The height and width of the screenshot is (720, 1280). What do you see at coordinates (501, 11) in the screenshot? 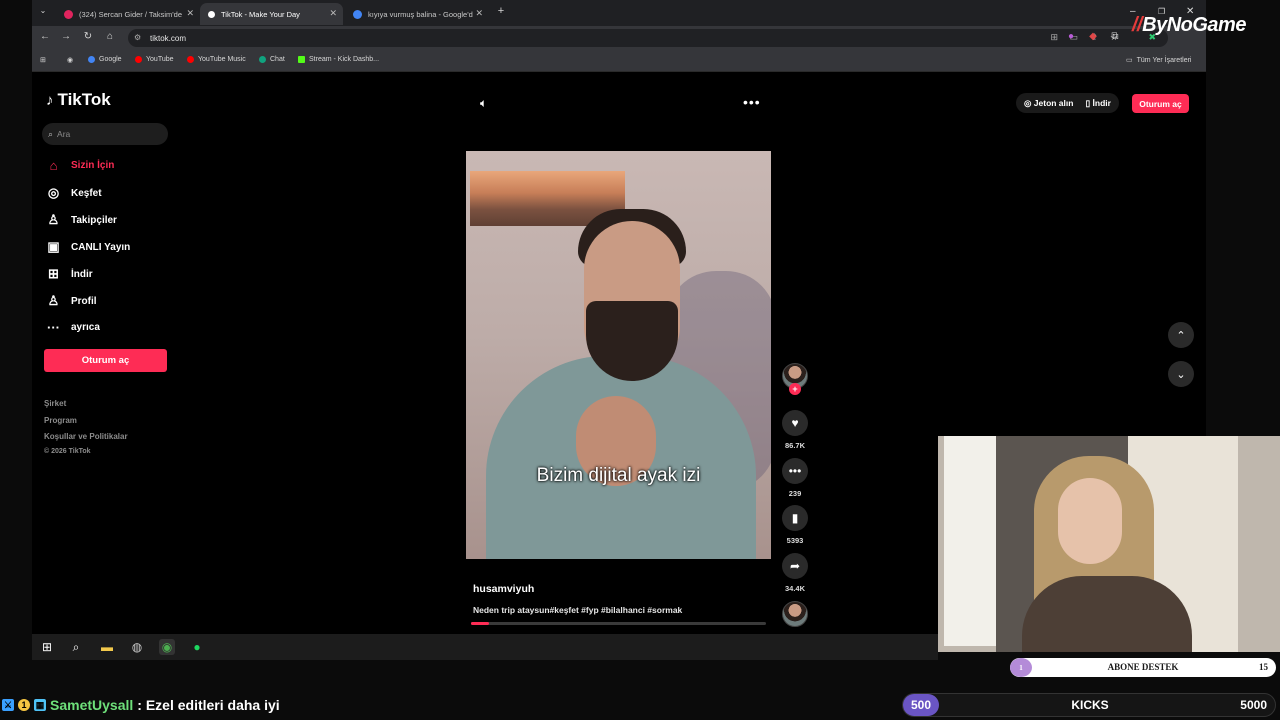
I see `new-tab-button: +` at bounding box center [501, 11].